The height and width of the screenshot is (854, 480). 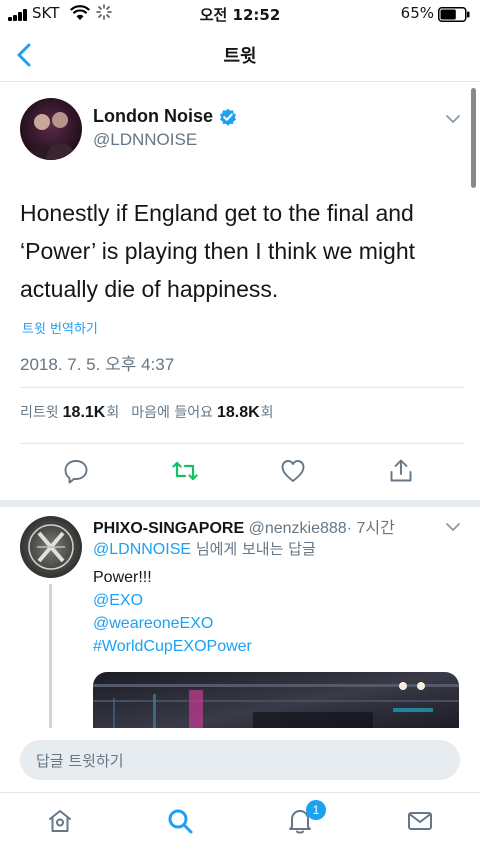 I want to click on reply-icon, so click(x=76, y=471).